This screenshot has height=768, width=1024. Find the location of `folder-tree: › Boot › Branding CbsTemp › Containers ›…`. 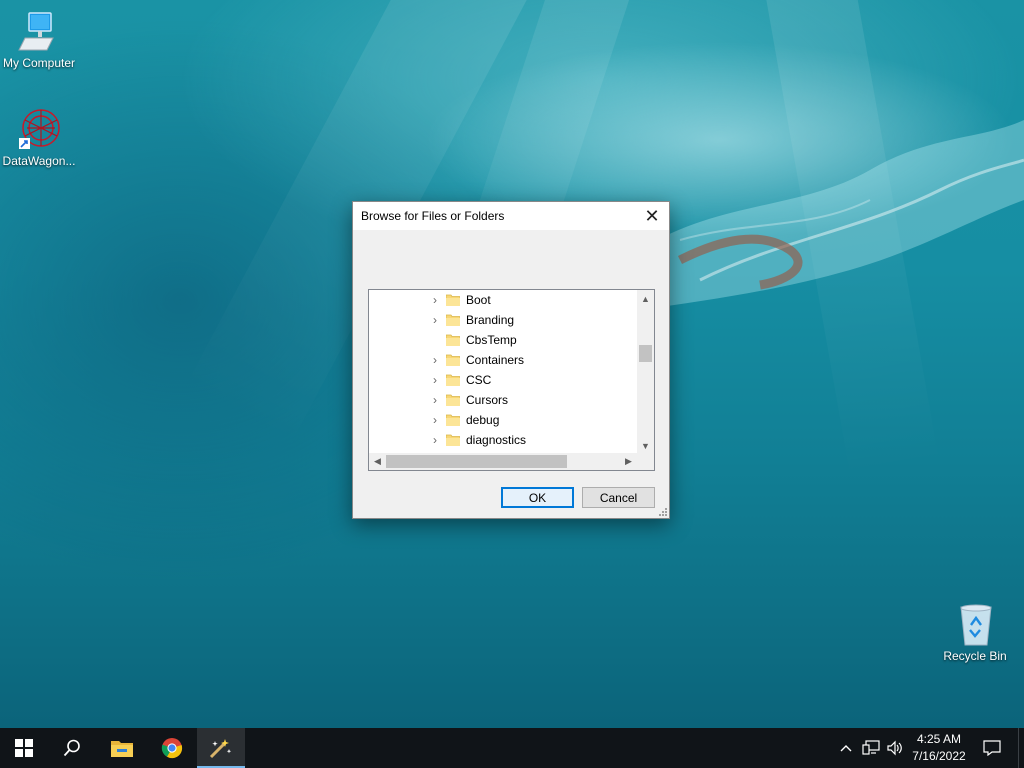

folder-tree: › Boot › Branding CbsTemp › Containers ›… is located at coordinates (511, 380).